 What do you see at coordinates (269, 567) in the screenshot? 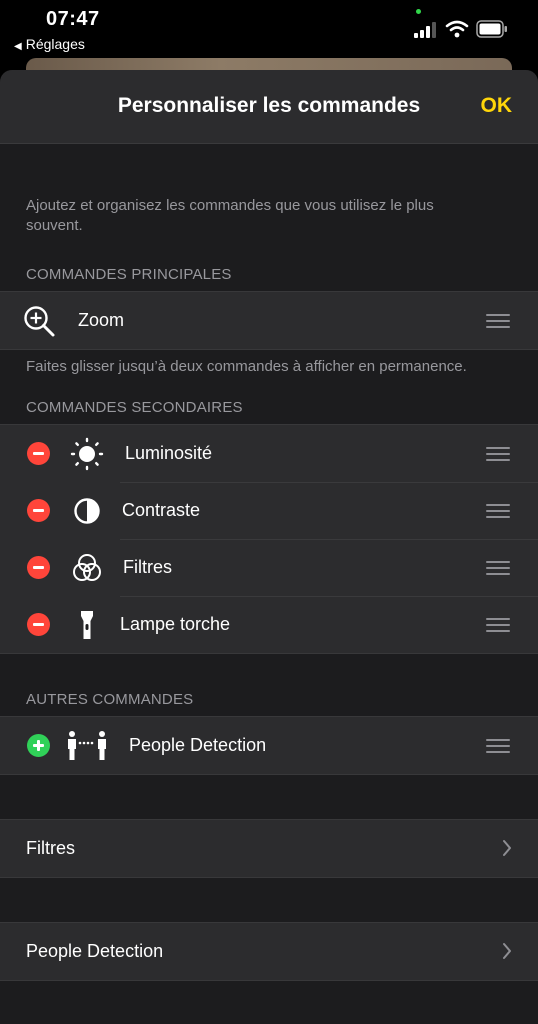
I see `list-item-filters: Filtres` at bounding box center [269, 567].